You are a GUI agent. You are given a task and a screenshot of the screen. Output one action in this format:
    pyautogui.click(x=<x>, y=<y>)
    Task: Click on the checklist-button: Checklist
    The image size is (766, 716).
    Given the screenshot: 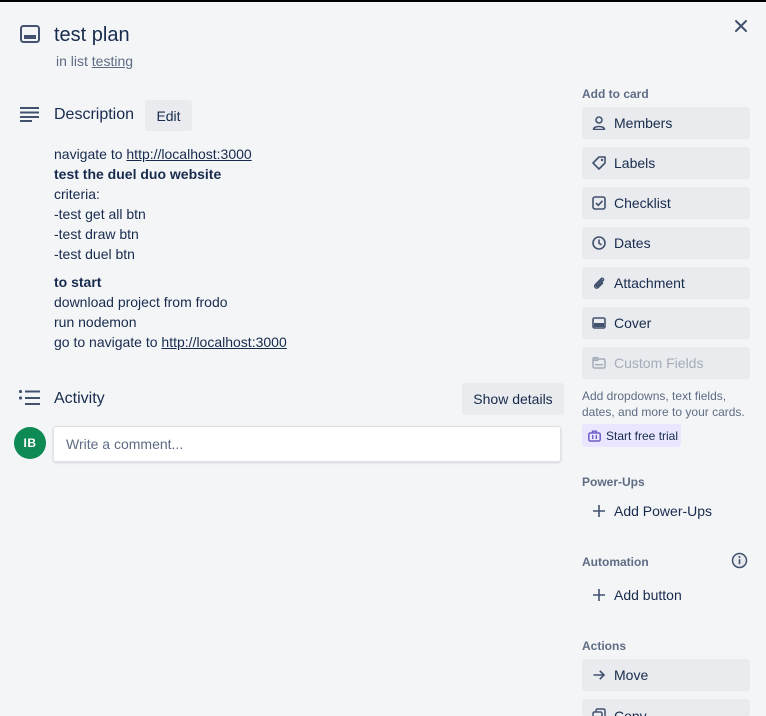 What is the action you would take?
    pyautogui.click(x=666, y=203)
    